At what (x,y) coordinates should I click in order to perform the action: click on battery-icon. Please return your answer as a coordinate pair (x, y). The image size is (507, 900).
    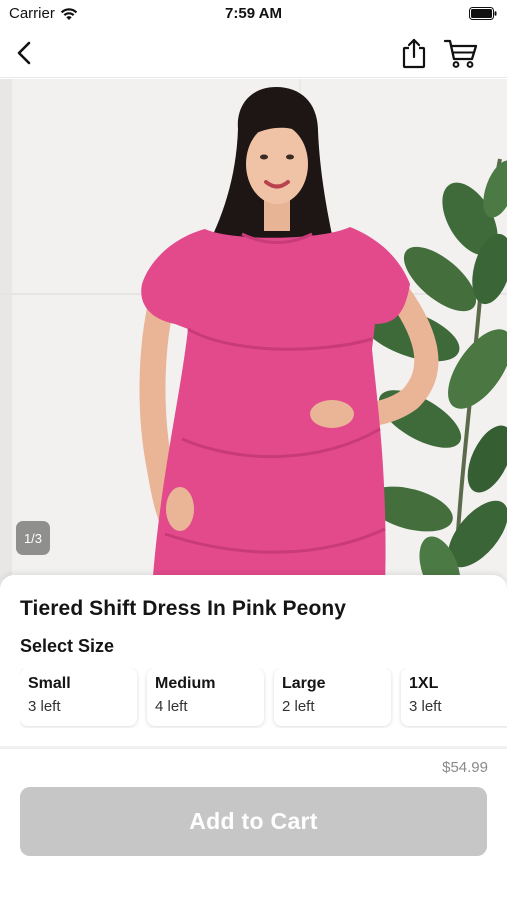
    Looking at the image, I should click on (483, 13).